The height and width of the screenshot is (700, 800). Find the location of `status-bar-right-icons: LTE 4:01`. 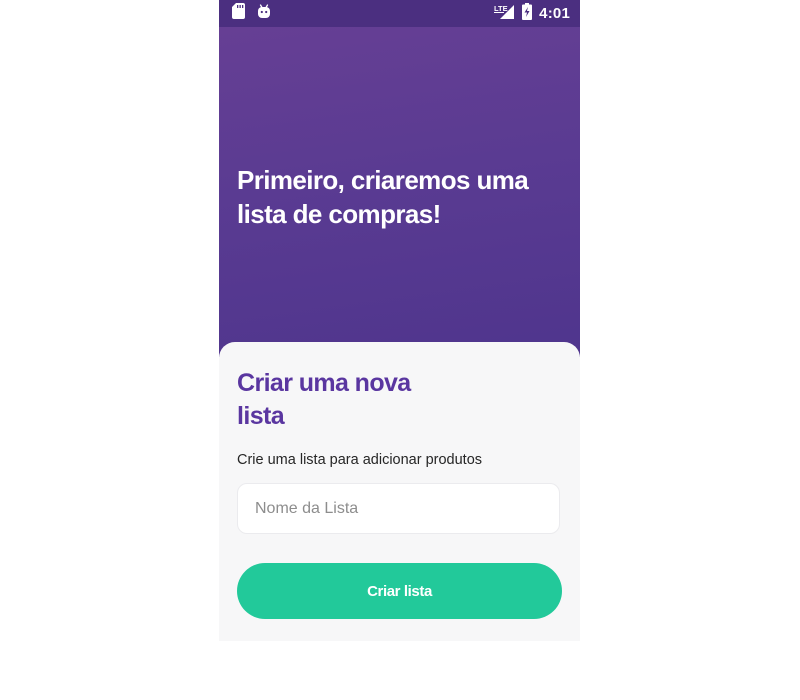

status-bar-right-icons: LTE 4:01 is located at coordinates (532, 13).